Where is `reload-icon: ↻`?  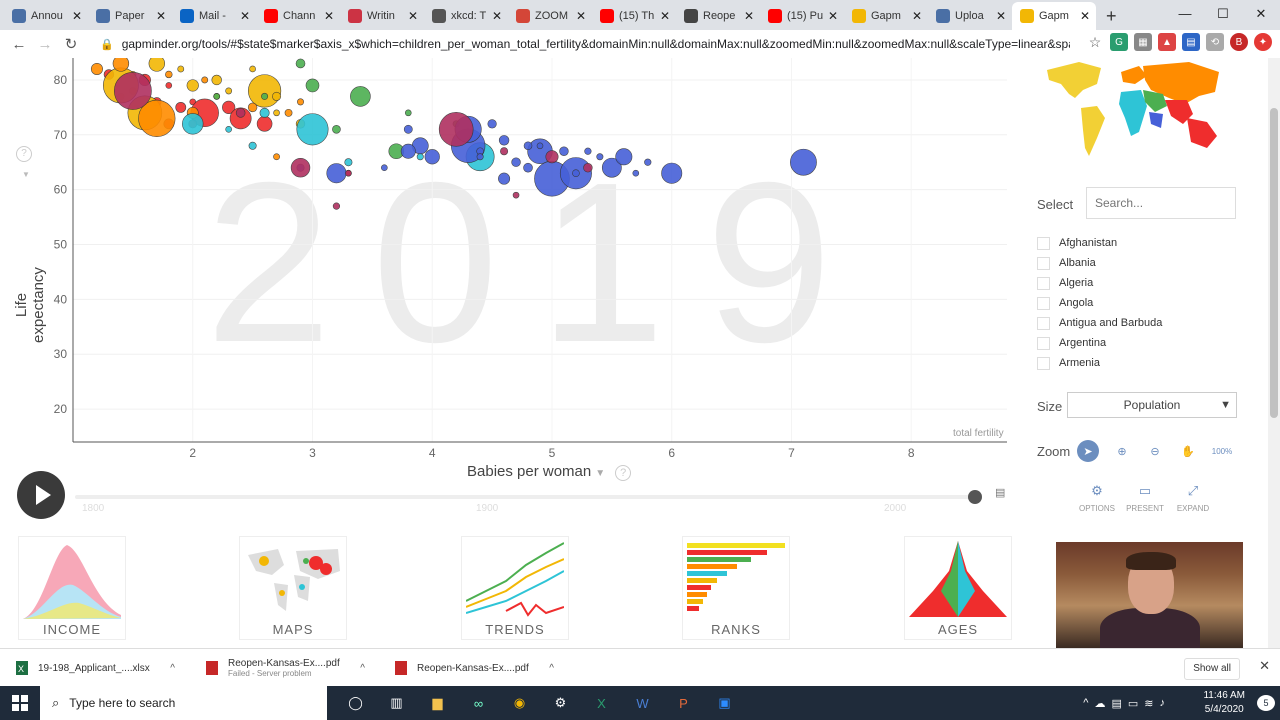
reload-icon: ↻ is located at coordinates (71, 44).